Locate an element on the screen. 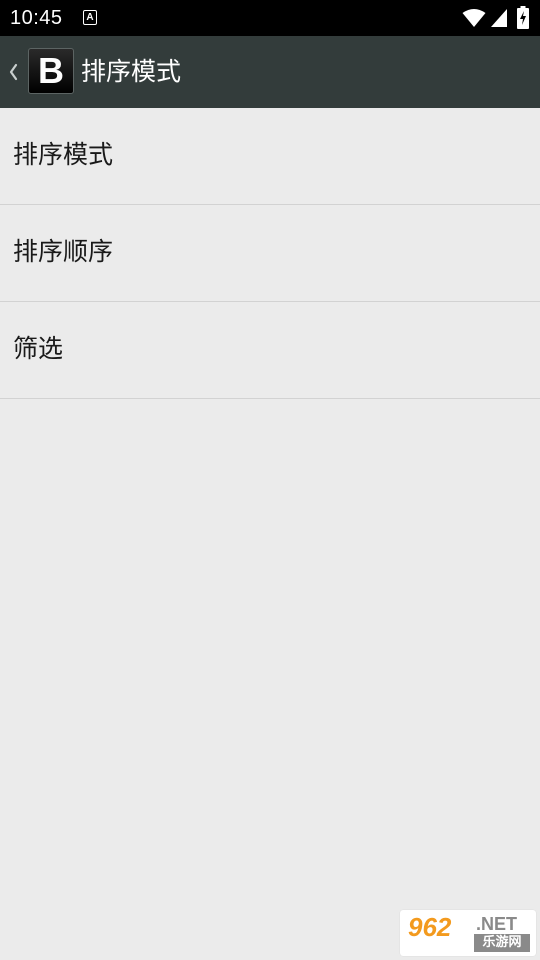  list-item-label: 排序模式 is located at coordinates (63, 154).